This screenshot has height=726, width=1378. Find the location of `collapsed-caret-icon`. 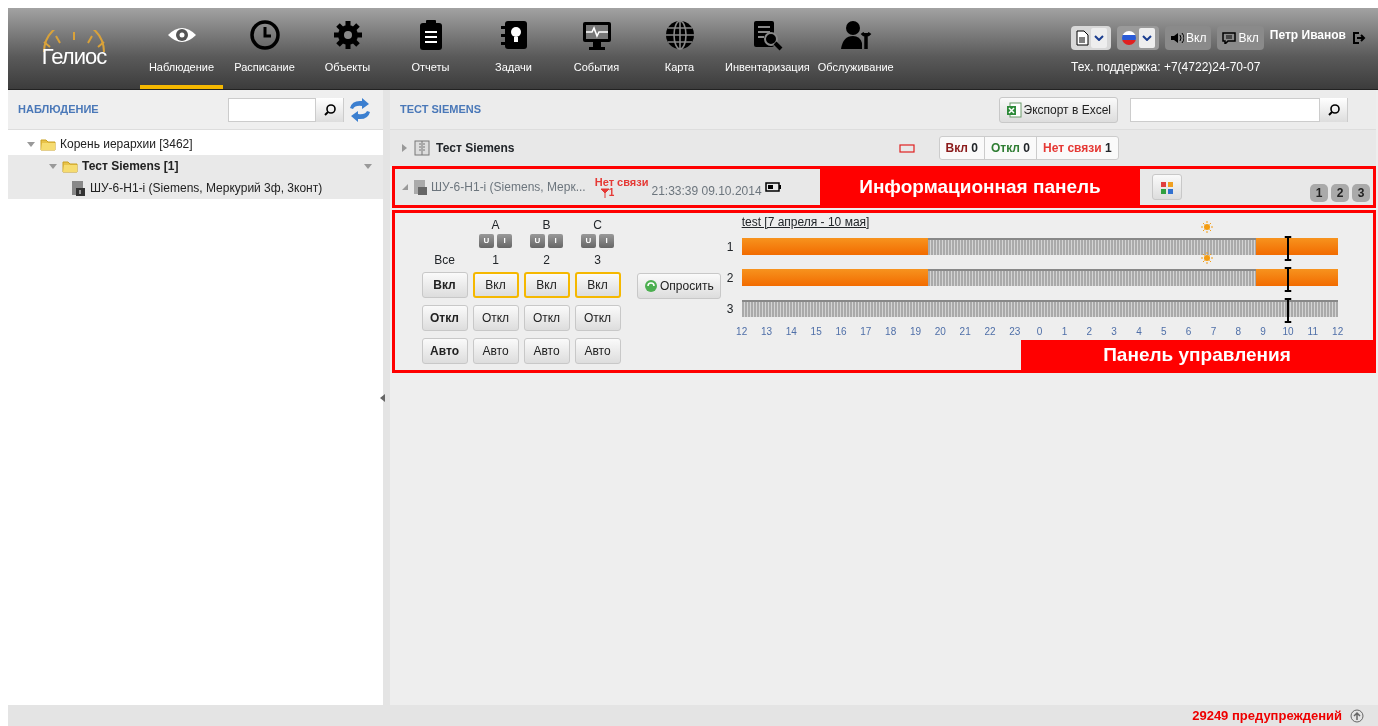

collapsed-caret-icon is located at coordinates (404, 148).